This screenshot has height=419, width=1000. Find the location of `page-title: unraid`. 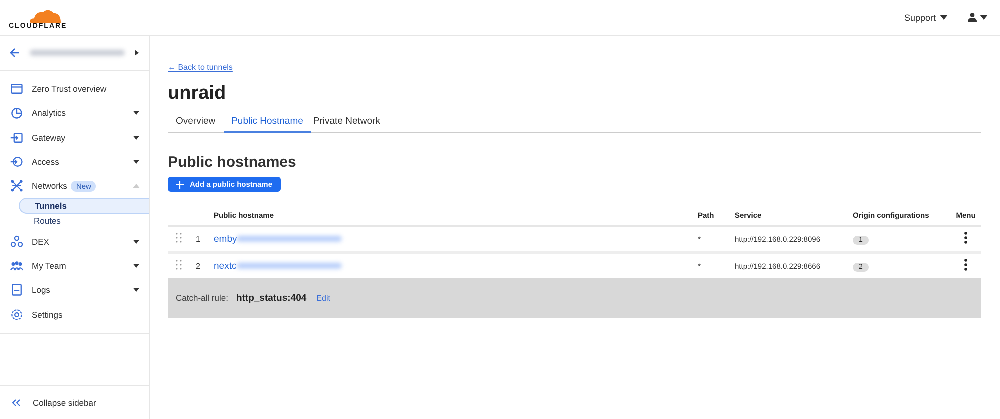

page-title: unraid is located at coordinates (198, 94).